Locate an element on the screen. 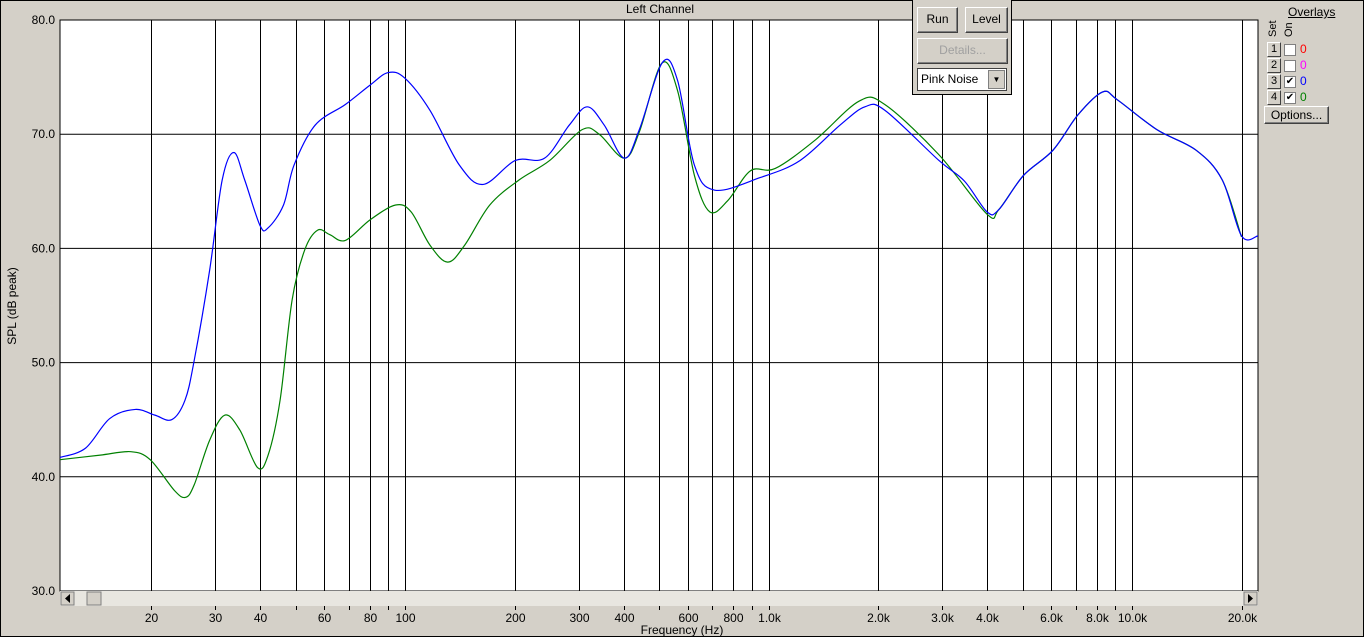  y-tick-label: 40.0 is located at coordinates (44, 477).